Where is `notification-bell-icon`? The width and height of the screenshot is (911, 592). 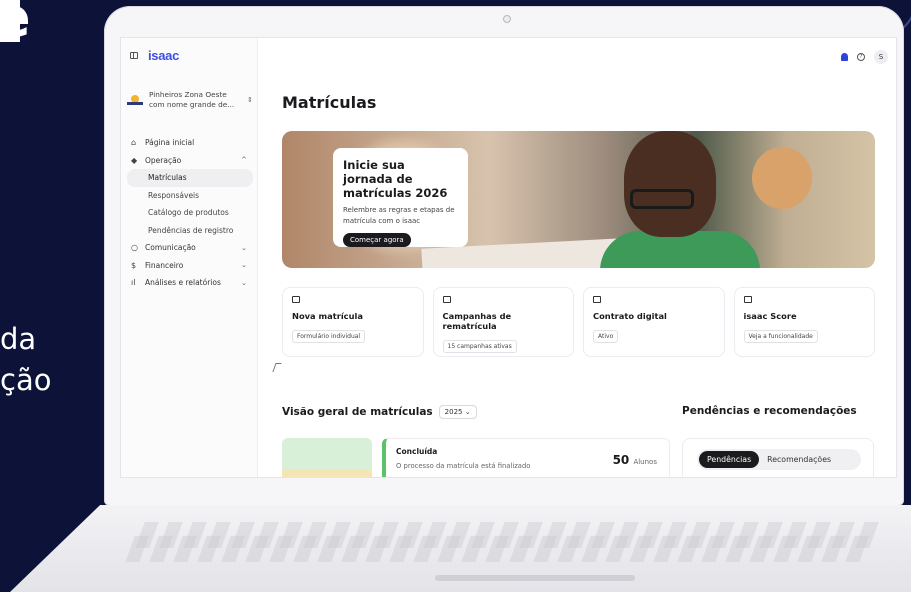
notification-bell-icon is located at coordinates (844, 57).